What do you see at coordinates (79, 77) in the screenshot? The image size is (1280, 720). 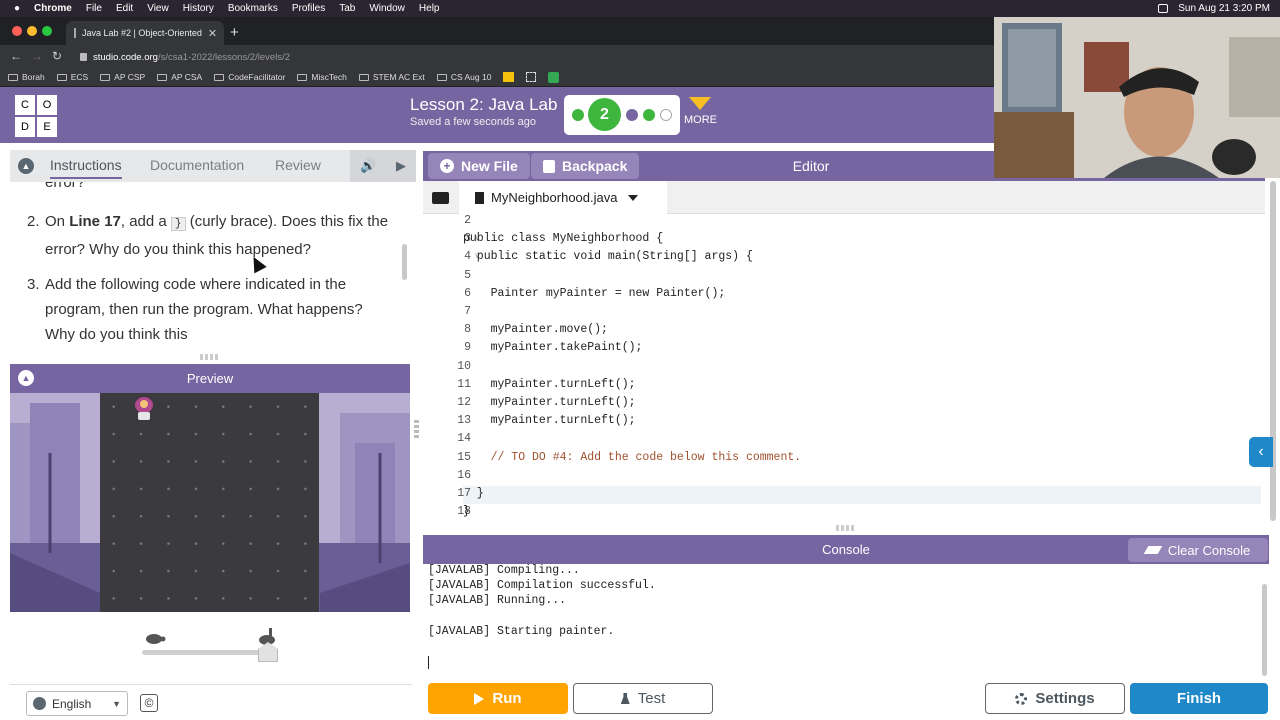 I see `bookmark-label: ECS` at bounding box center [79, 77].